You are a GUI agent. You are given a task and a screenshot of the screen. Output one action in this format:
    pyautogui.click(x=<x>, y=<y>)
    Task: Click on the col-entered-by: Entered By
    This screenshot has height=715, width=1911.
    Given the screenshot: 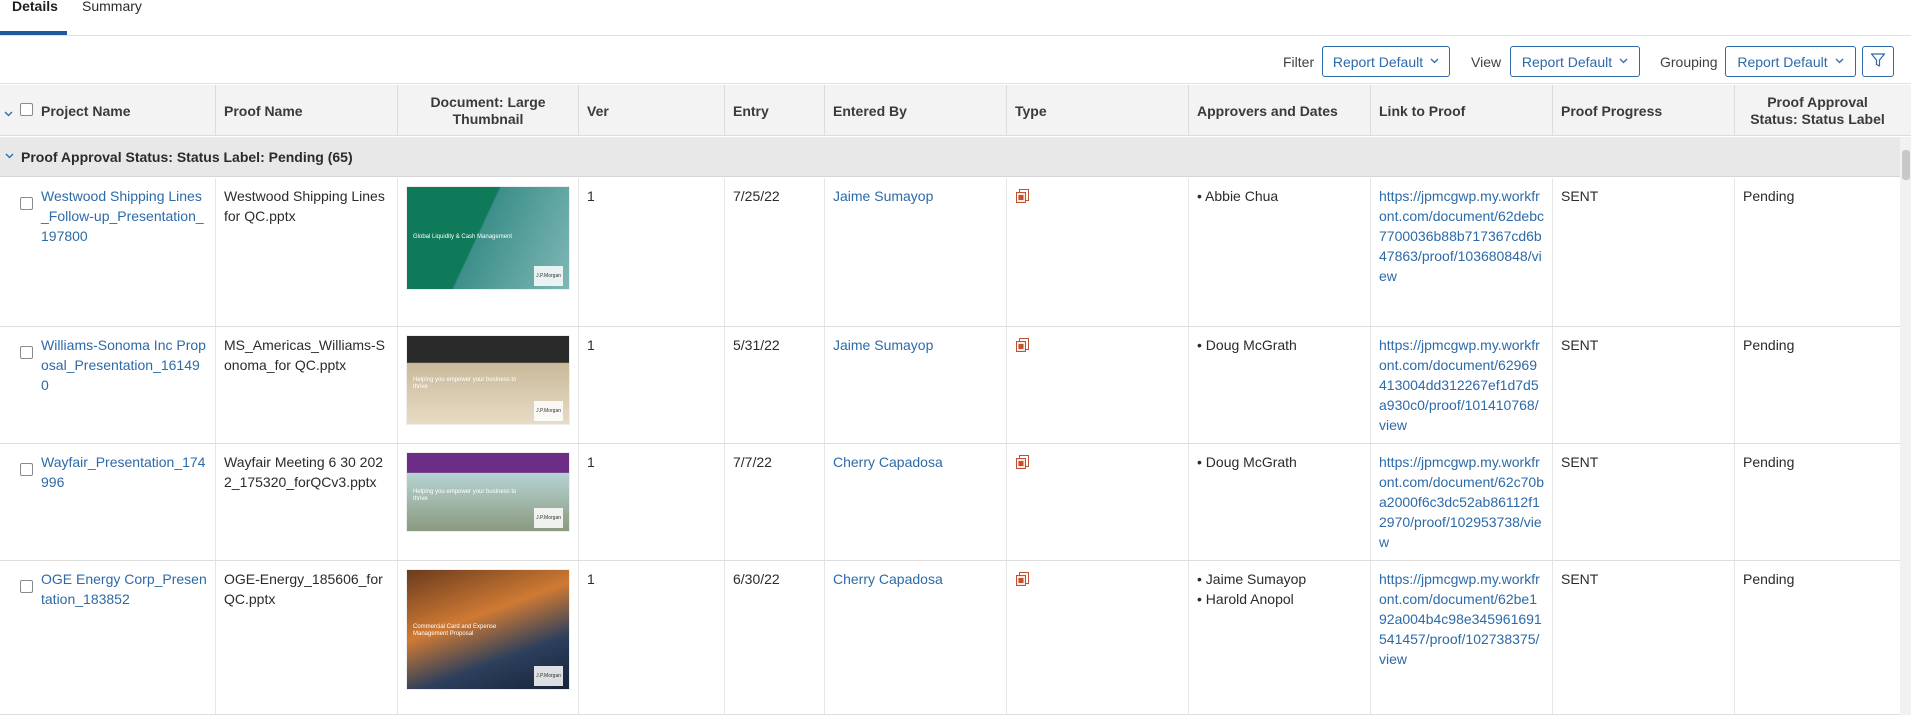 What is the action you would take?
    pyautogui.click(x=916, y=110)
    